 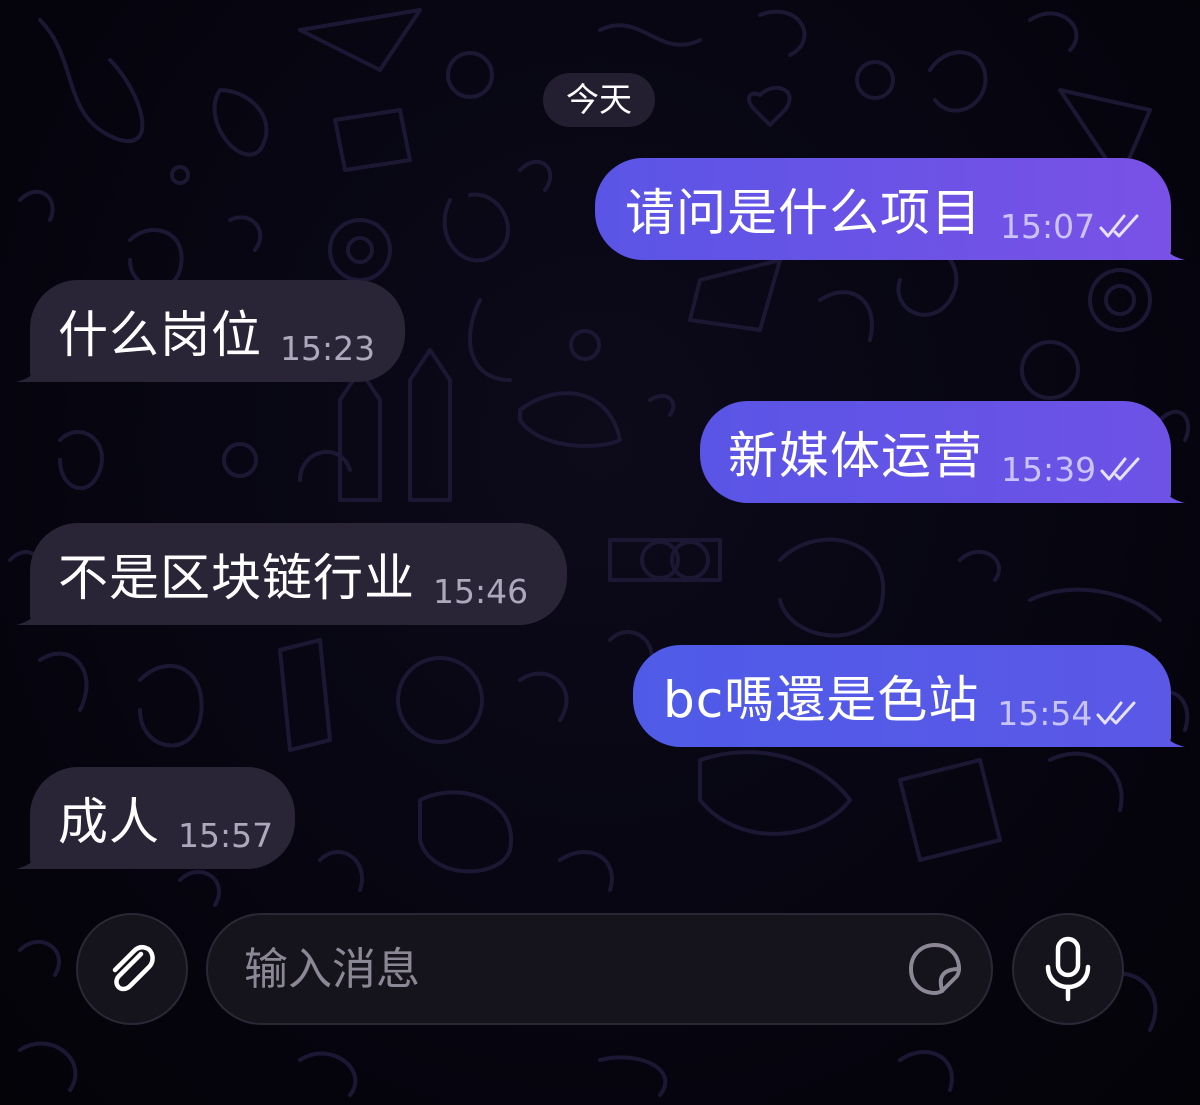 I want to click on message-bubble-incoming: 不是区块链行业 15:46, so click(x=291, y=574).